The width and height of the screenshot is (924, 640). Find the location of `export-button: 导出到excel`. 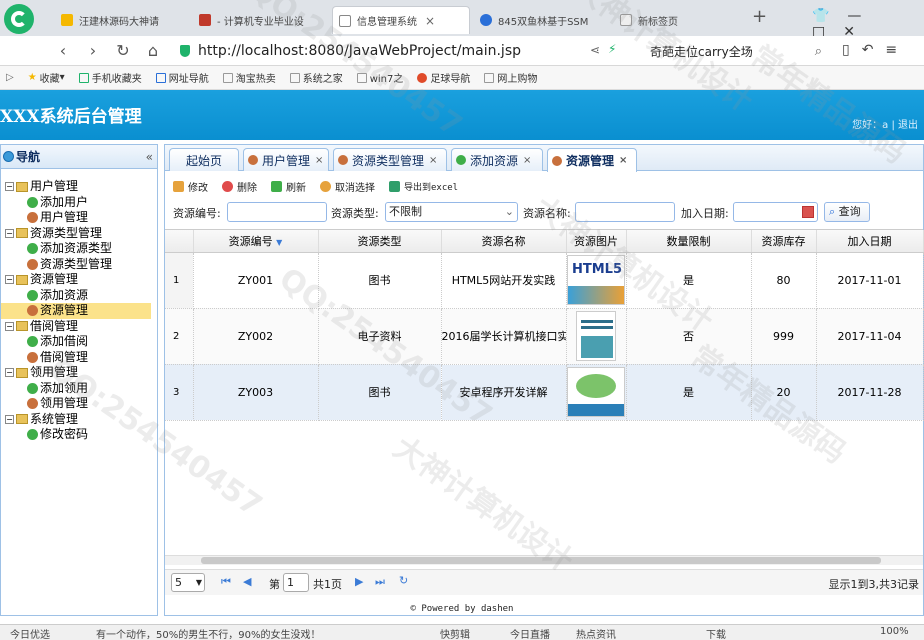

export-button: 导出到excel is located at coordinates (423, 186).